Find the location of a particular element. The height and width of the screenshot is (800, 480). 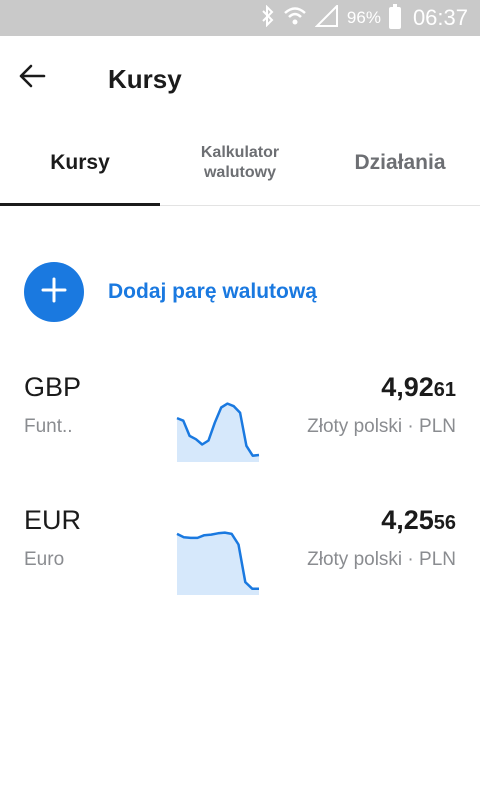

plus-icon is located at coordinates (54, 292).